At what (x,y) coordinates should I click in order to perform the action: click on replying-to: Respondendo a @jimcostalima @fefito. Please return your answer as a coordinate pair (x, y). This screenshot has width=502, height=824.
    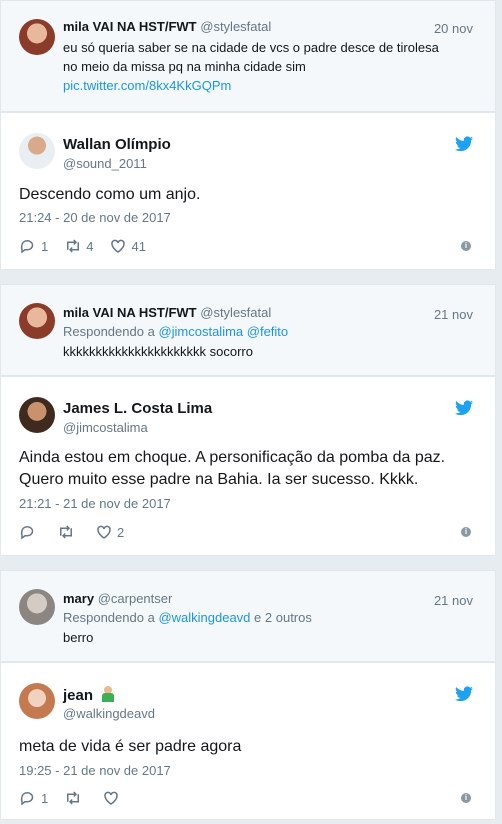
    Looking at the image, I should click on (175, 331).